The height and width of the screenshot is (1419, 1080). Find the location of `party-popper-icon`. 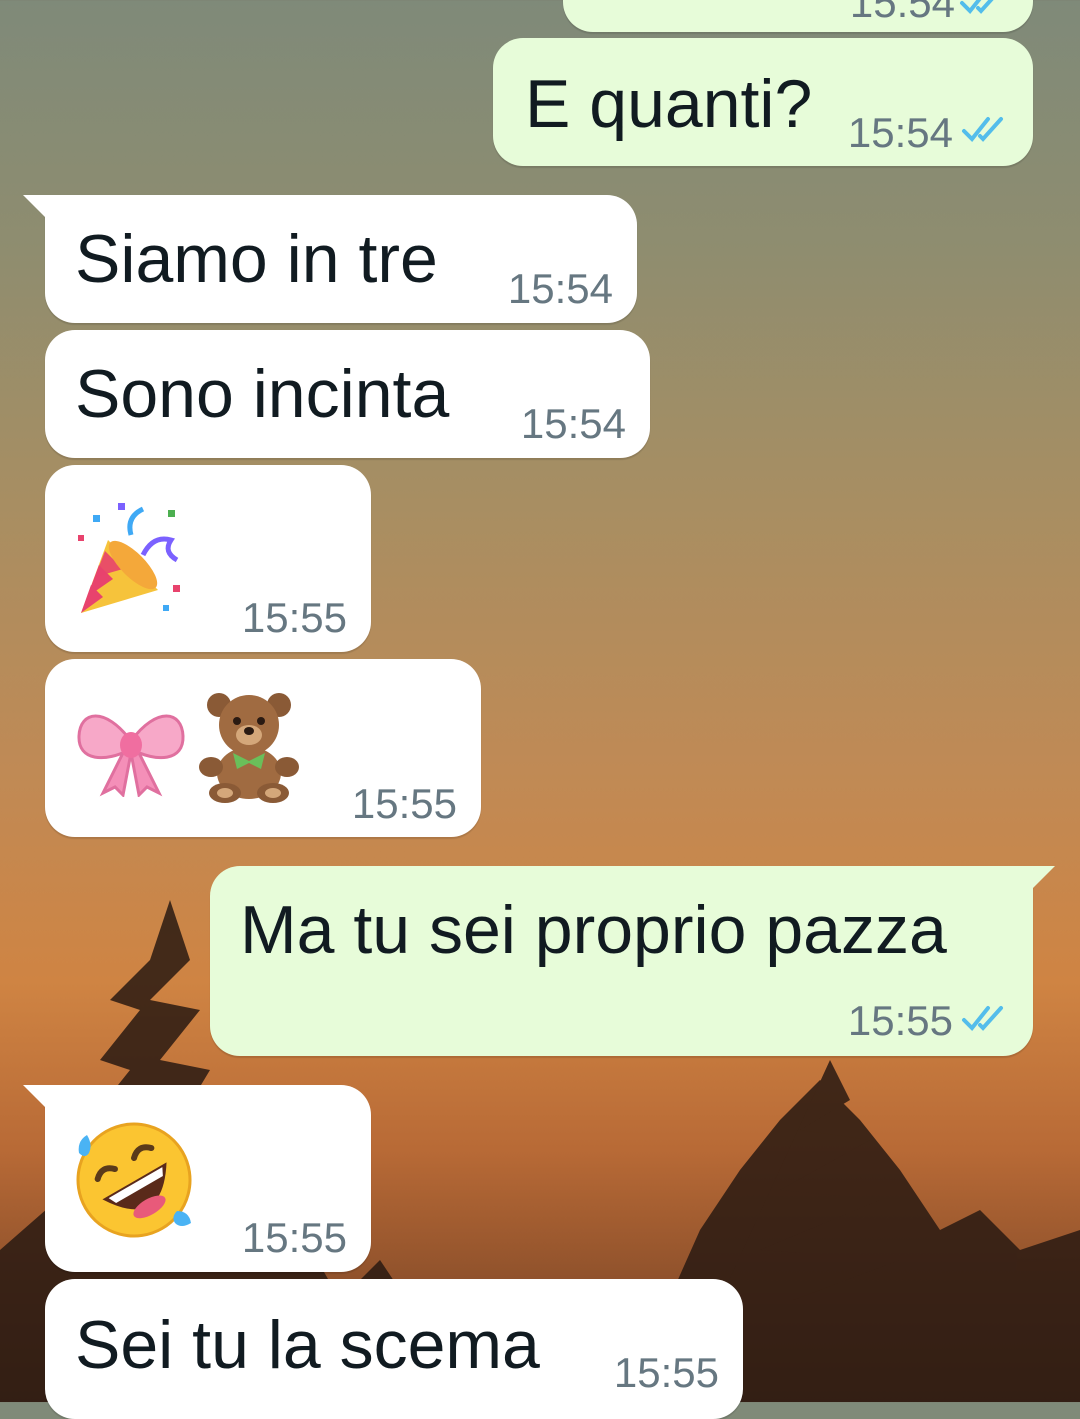

party-popper-icon is located at coordinates (129, 558).